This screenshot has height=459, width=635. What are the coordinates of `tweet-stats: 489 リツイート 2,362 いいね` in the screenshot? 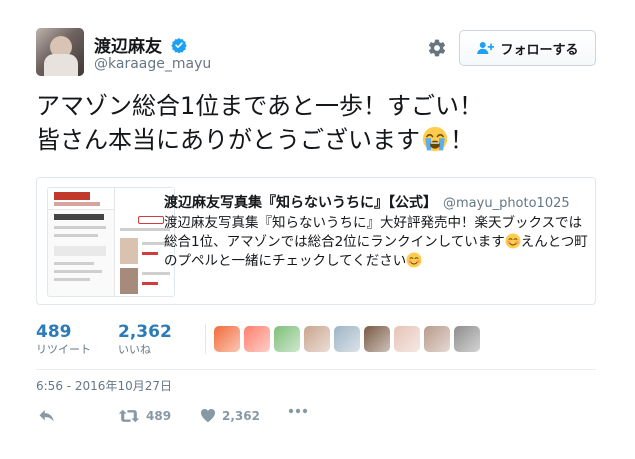 It's located at (316, 342).